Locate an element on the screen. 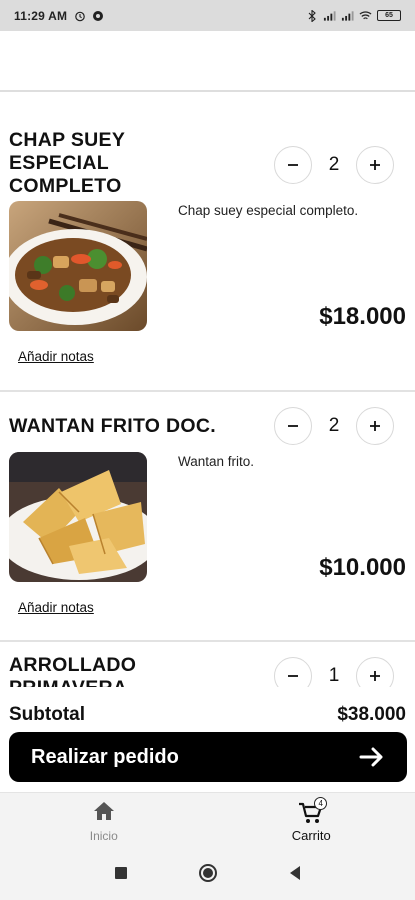 Image resolution: width=415 pixels, height=900 pixels. subtotal-label: Subtotal is located at coordinates (47, 714).